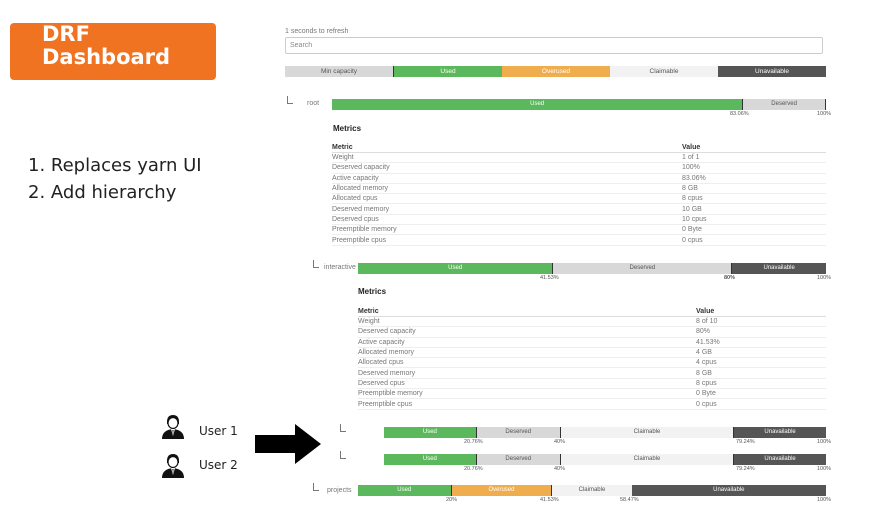  I want to click on queue-bar-user1: Used Deserved Claimable Unavailable, so click(605, 432).